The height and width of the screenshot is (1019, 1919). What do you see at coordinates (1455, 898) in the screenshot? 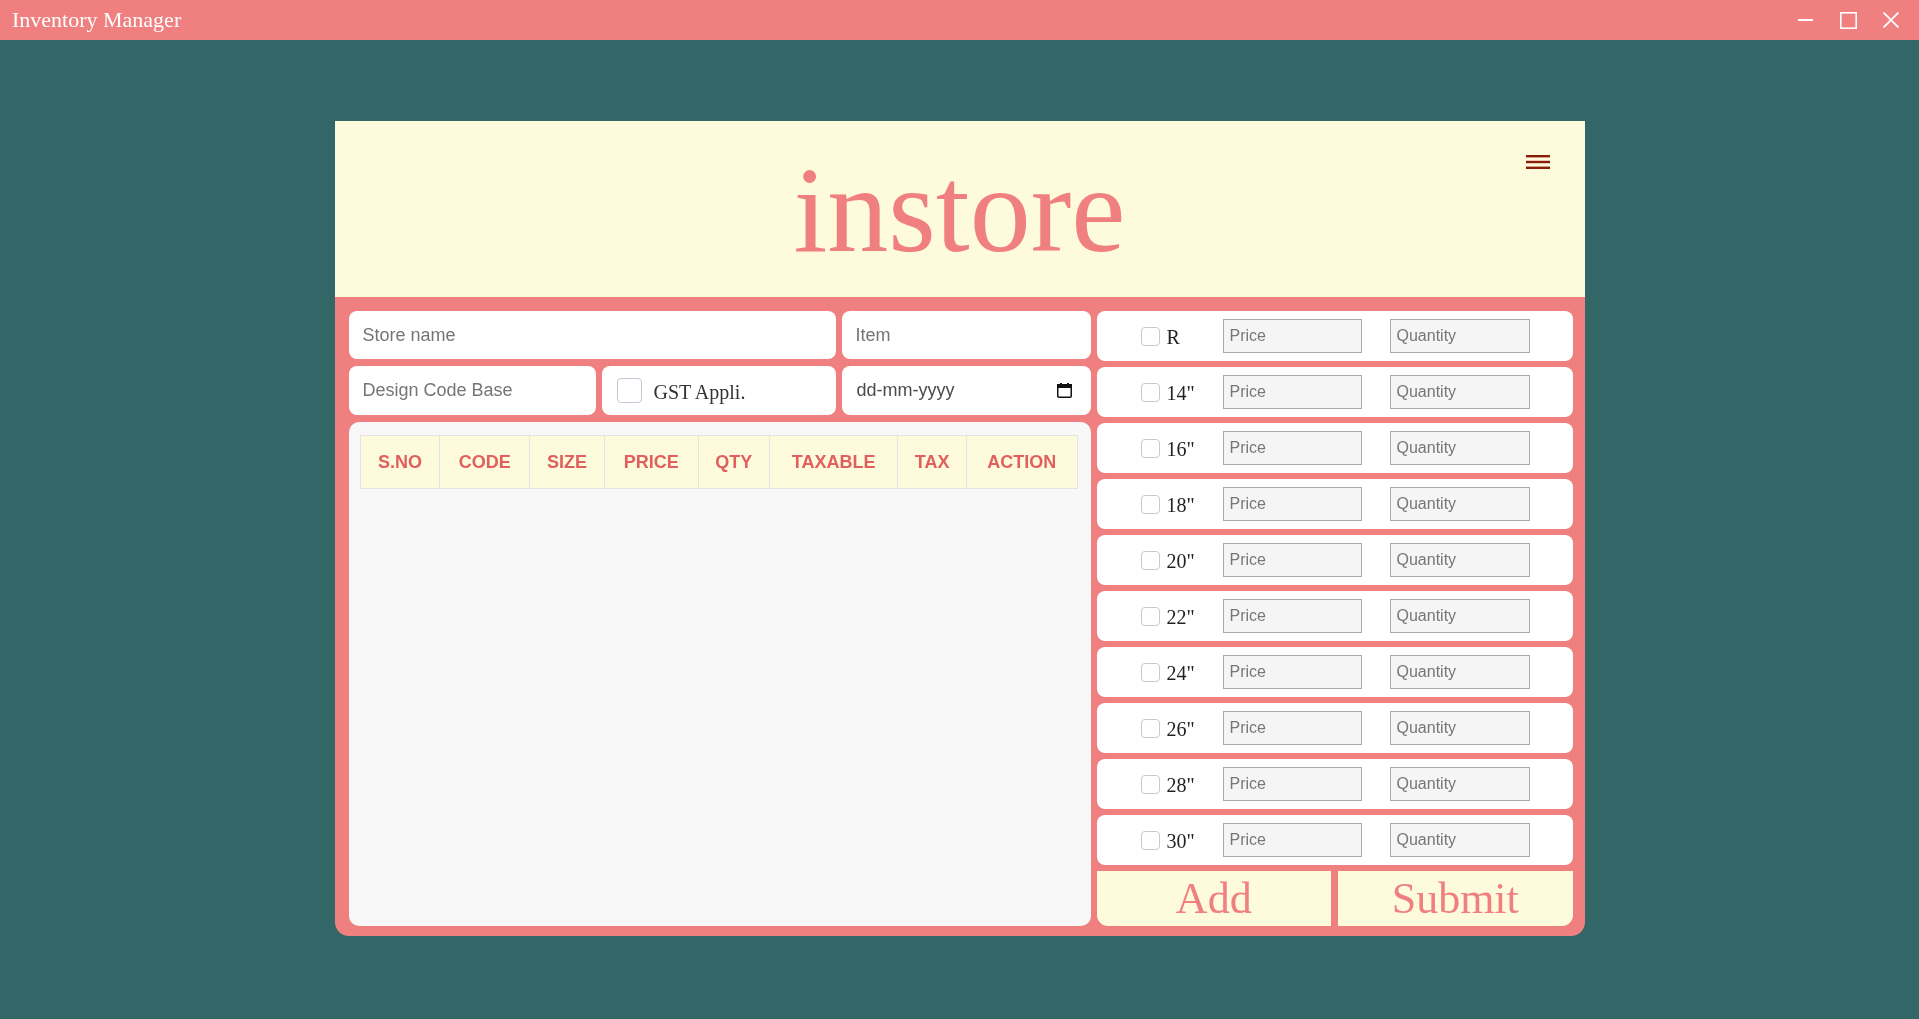
I see `submit-button: Submit` at bounding box center [1455, 898].